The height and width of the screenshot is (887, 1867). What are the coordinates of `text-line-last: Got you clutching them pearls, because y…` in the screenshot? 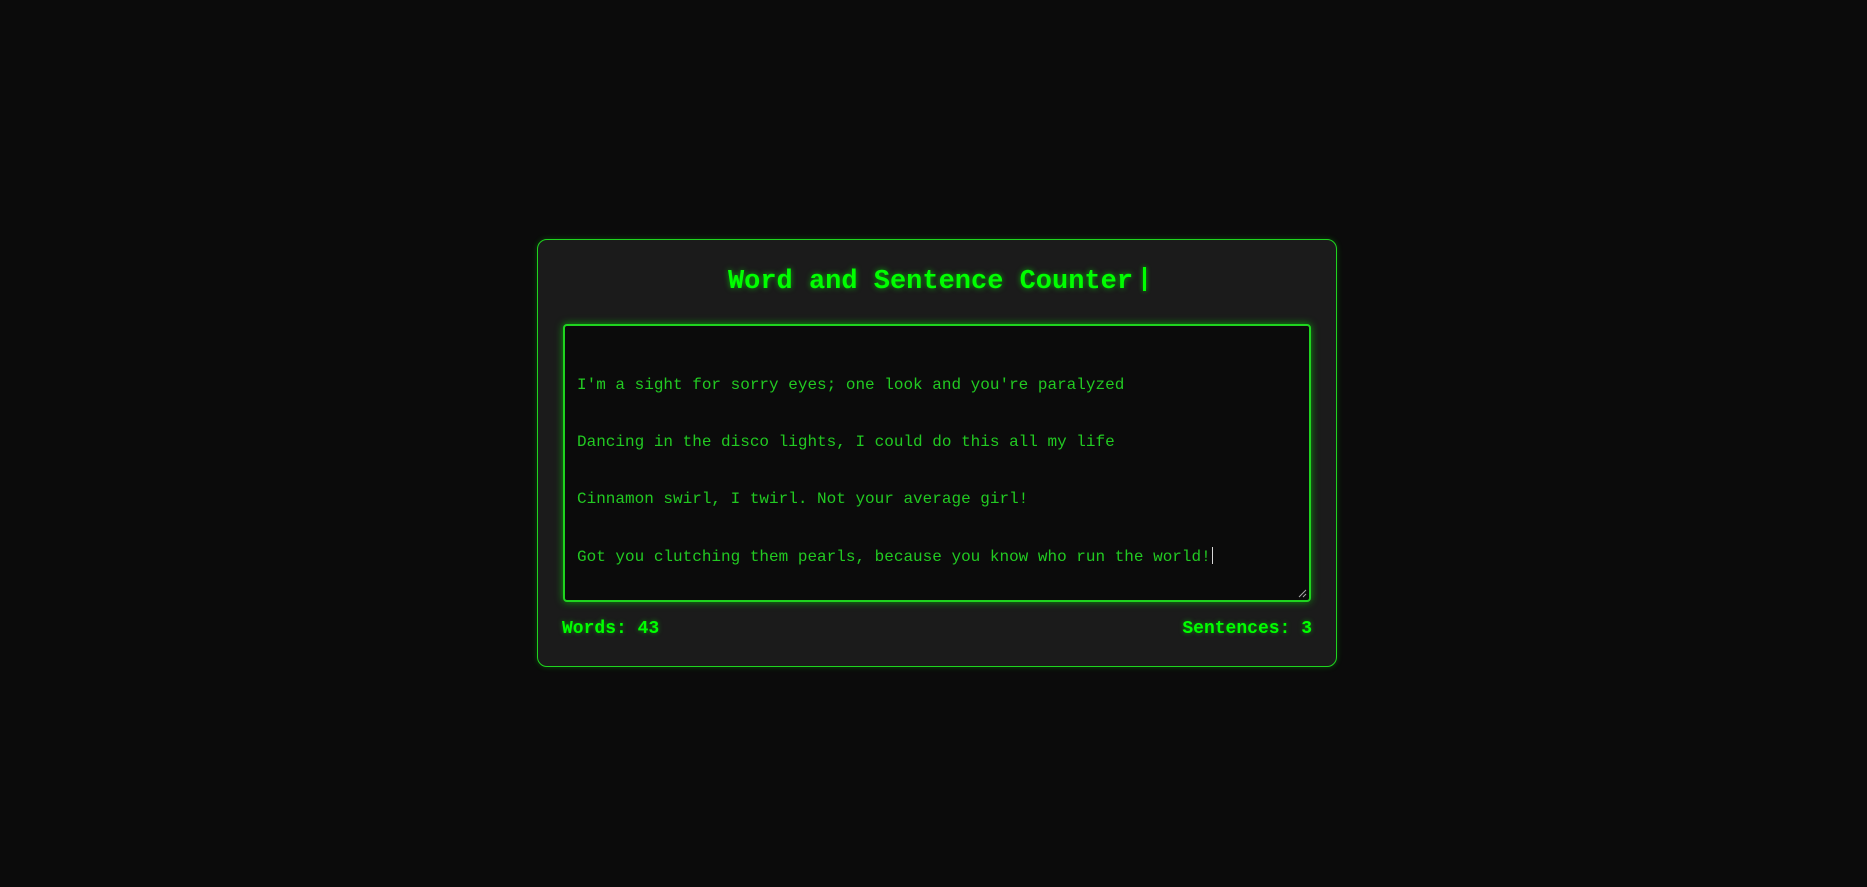 It's located at (937, 556).